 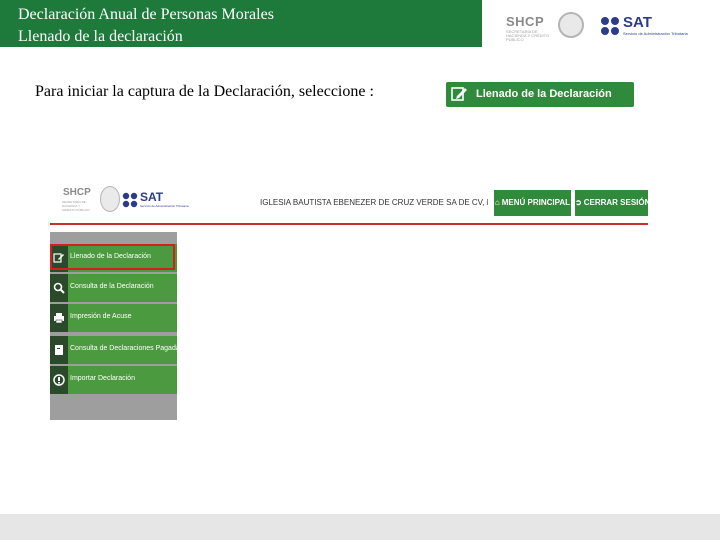 I want to click on menu-principal-button: ⌂ MENÚ PRINCIPAL, so click(x=532, y=203).